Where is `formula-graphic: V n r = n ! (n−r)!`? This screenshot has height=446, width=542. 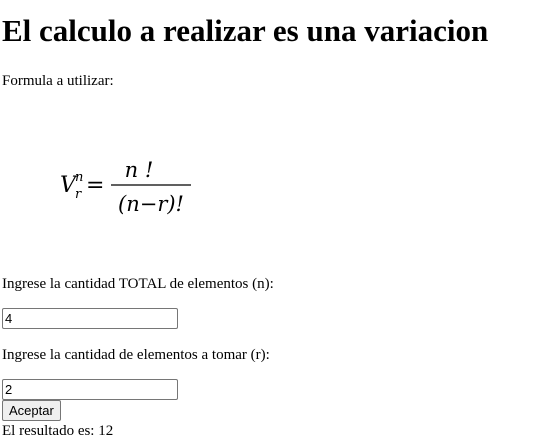 formula-graphic: V n r = n ! (n−r)! is located at coordinates (125, 187).